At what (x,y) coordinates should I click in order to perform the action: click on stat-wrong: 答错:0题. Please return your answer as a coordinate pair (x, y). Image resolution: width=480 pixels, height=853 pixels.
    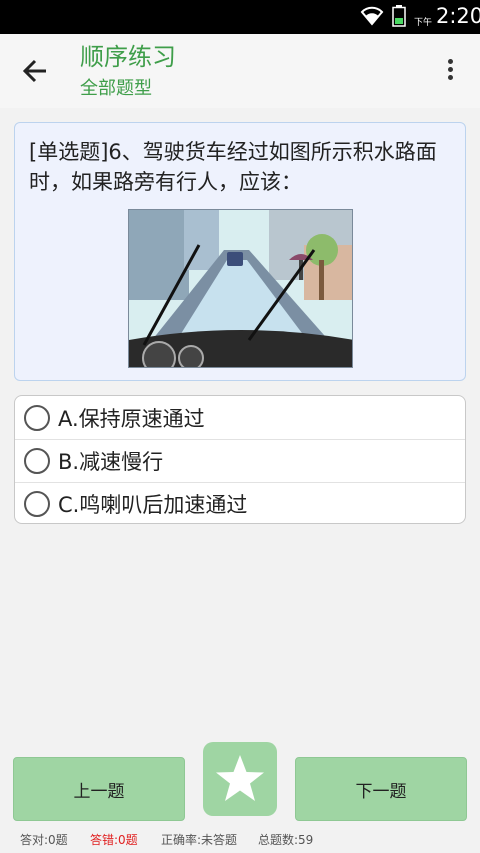
    Looking at the image, I should click on (114, 840).